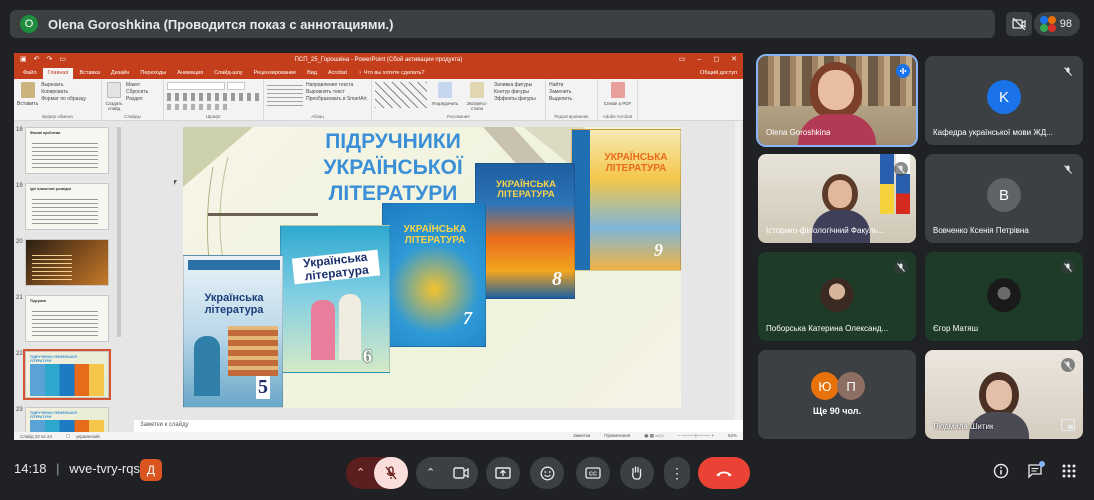 The height and width of the screenshot is (500, 1094). Describe the element at coordinates (1068, 71) in the screenshot. I see `mic-off-icon` at that location.